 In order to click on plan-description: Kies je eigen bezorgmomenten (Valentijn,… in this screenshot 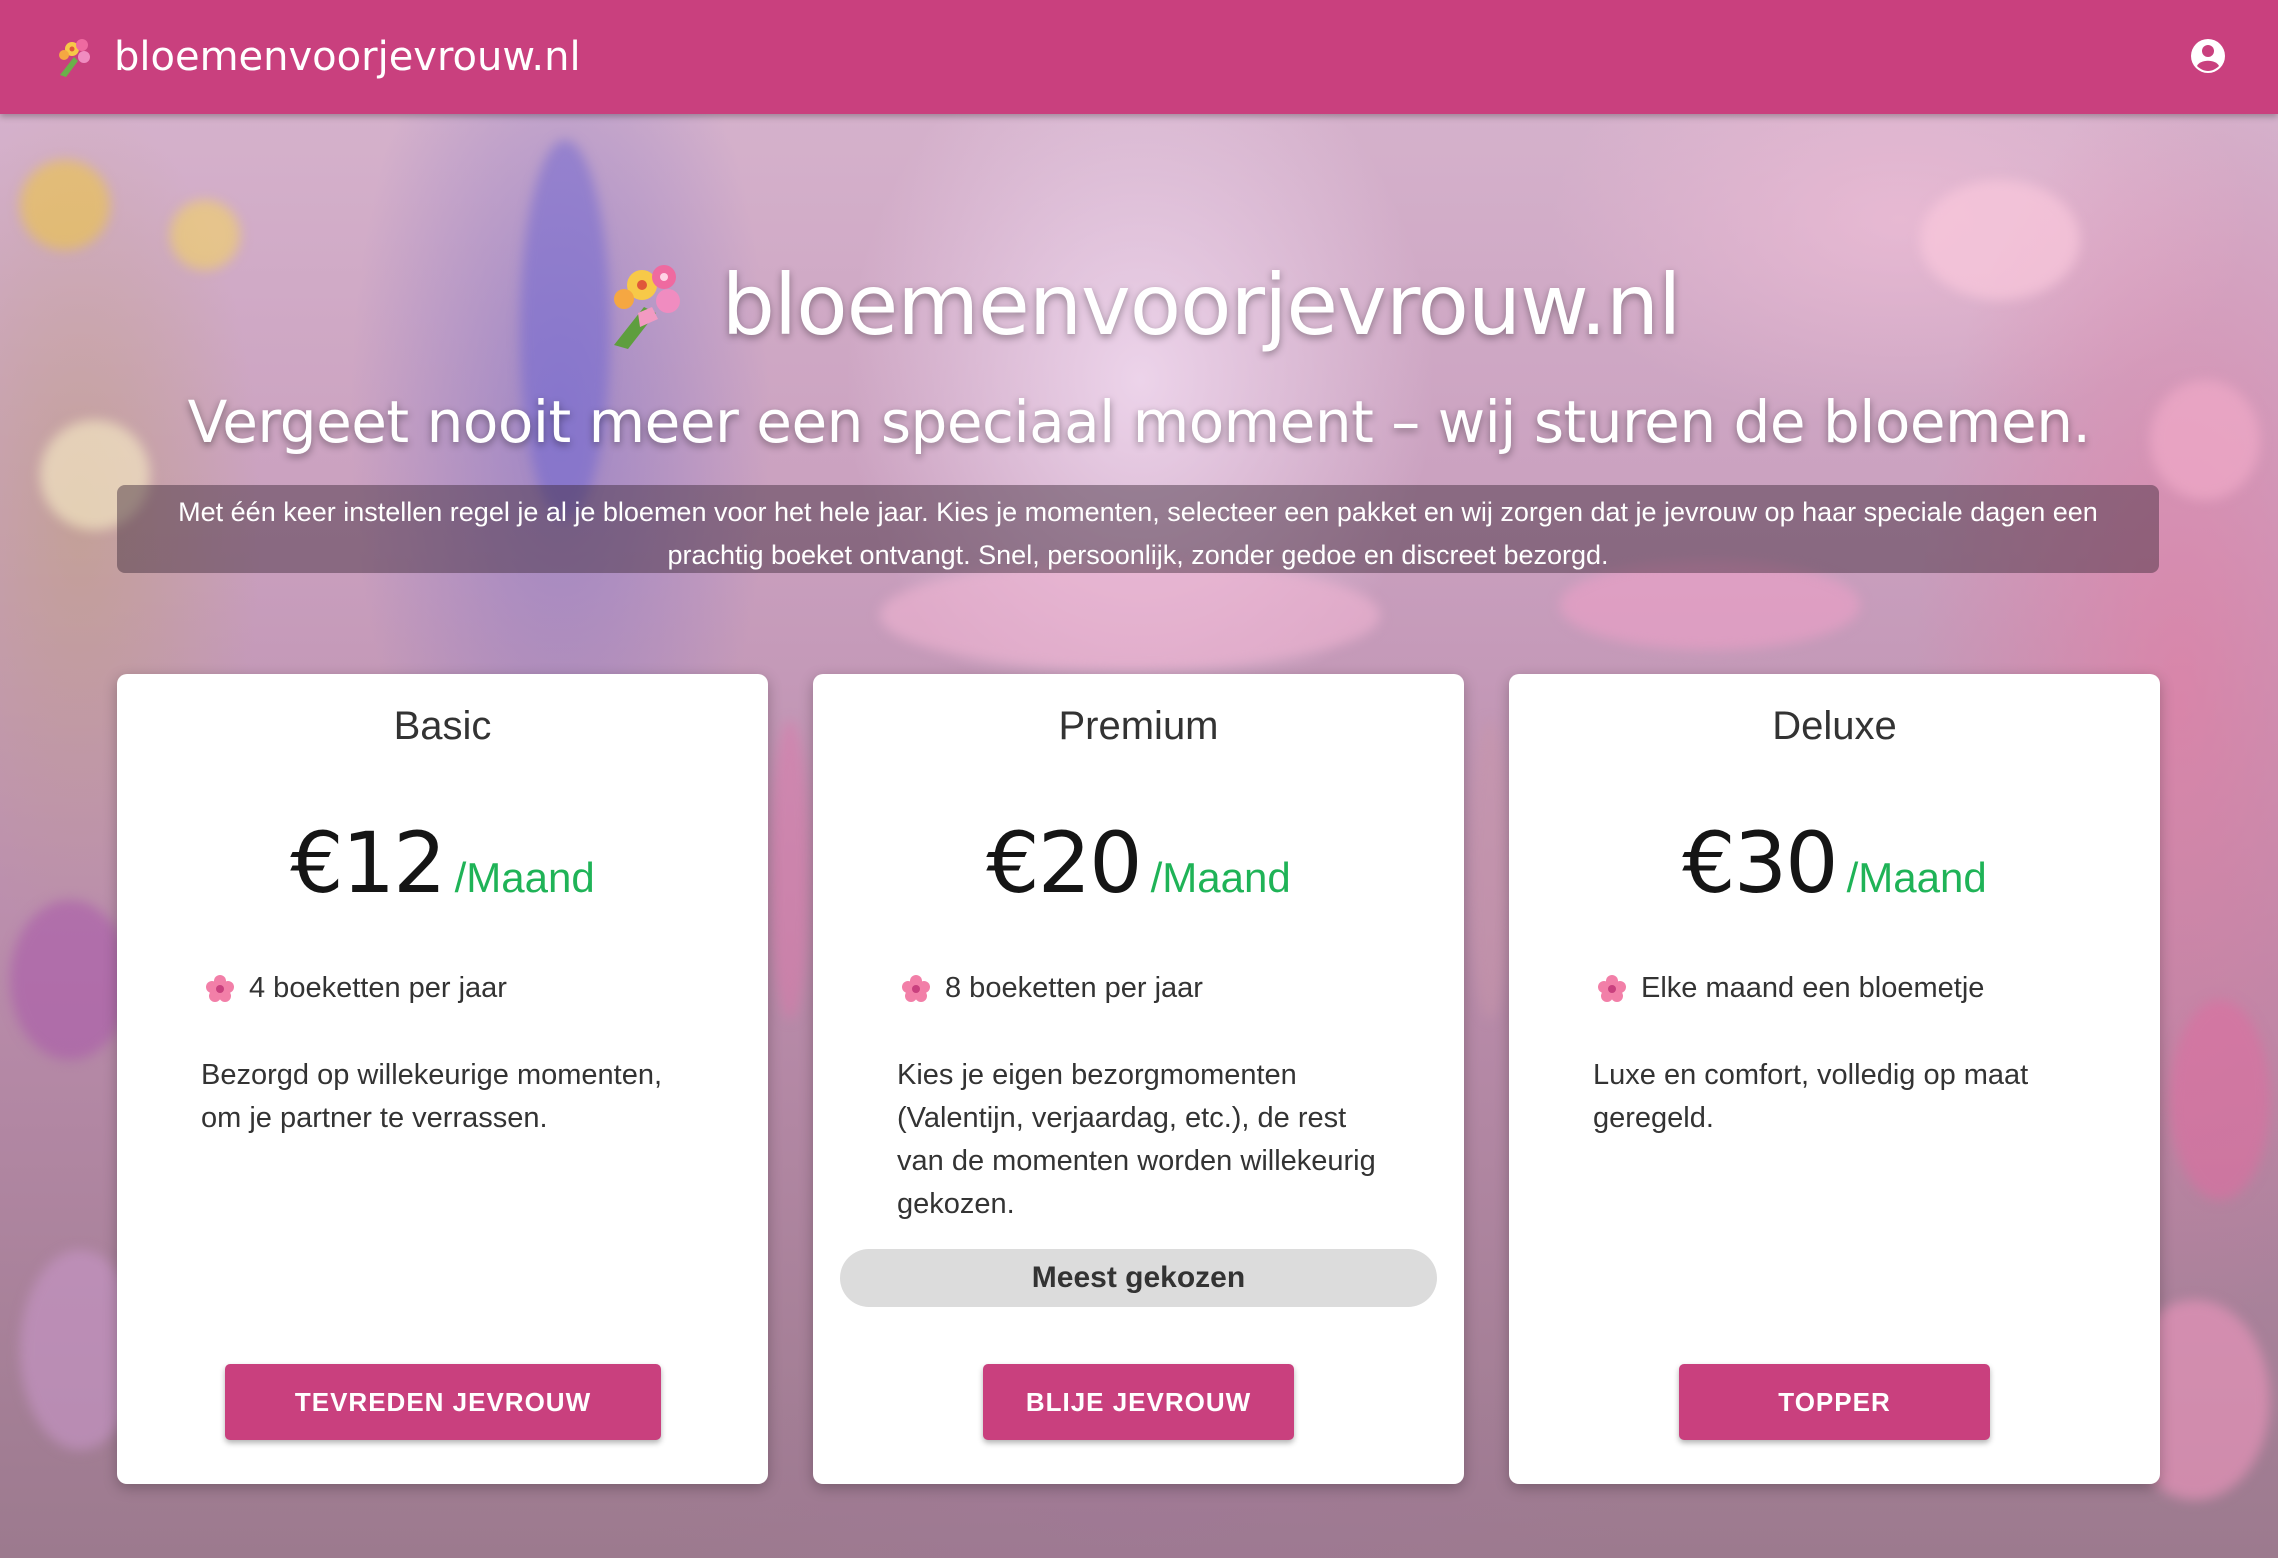, I will do `click(1136, 1139)`.